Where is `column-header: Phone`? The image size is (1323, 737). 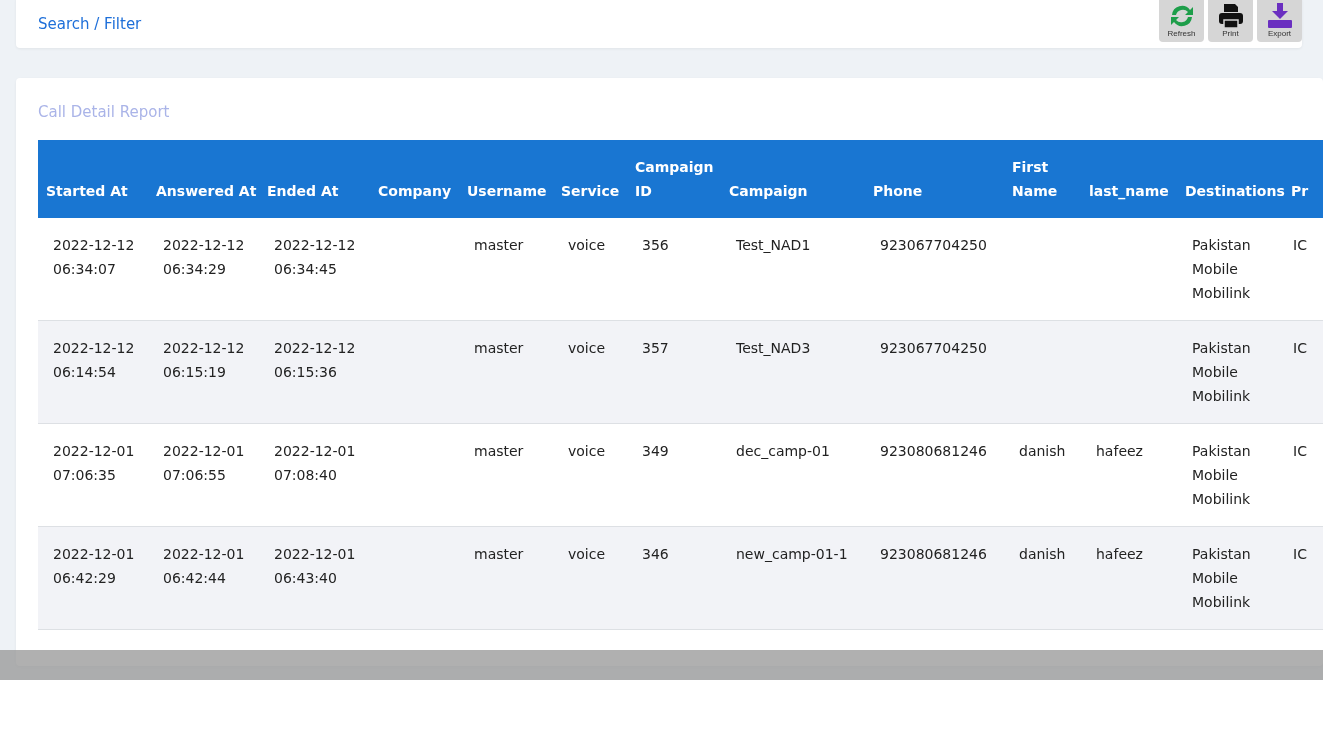 column-header: Phone is located at coordinates (898, 191).